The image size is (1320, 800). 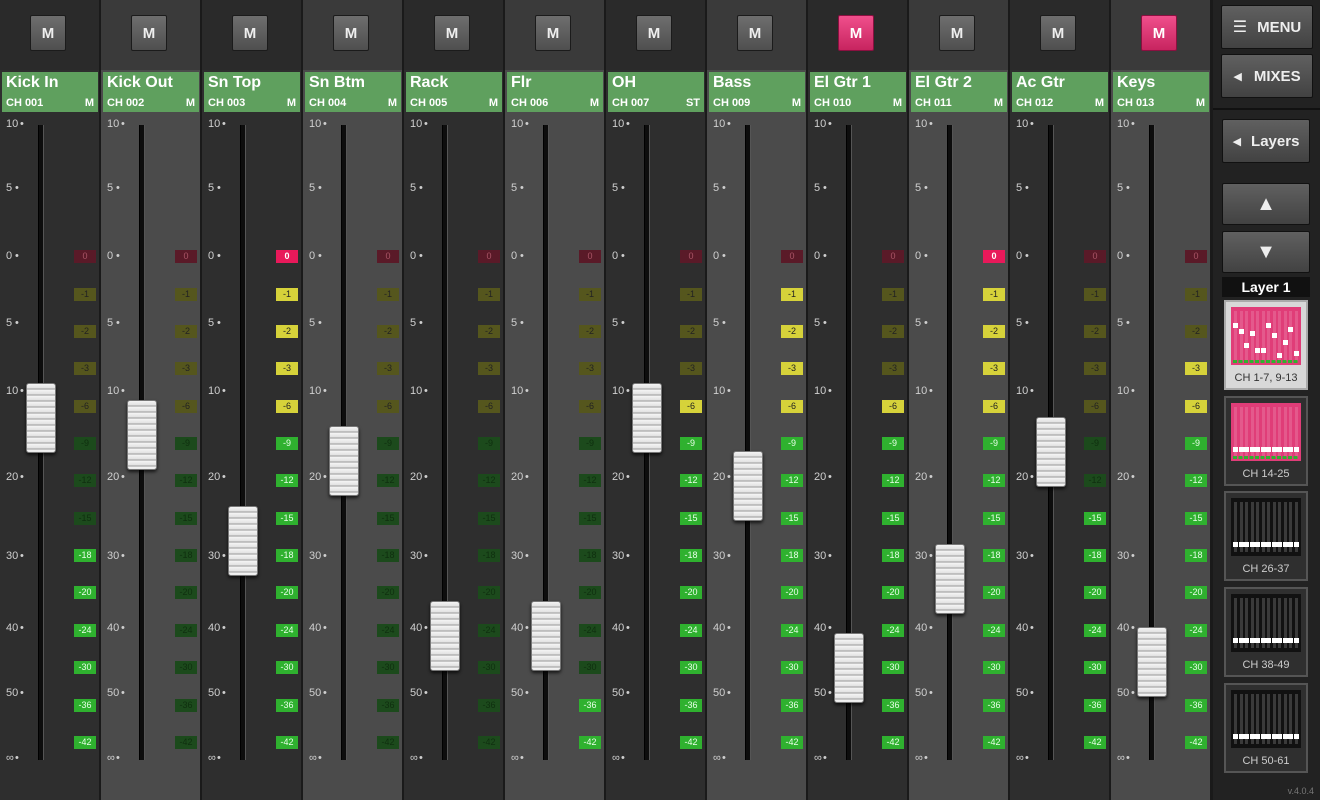 What do you see at coordinates (858, 92) in the screenshot?
I see `channel-name-box: El Gtr 1 CH 010 M` at bounding box center [858, 92].